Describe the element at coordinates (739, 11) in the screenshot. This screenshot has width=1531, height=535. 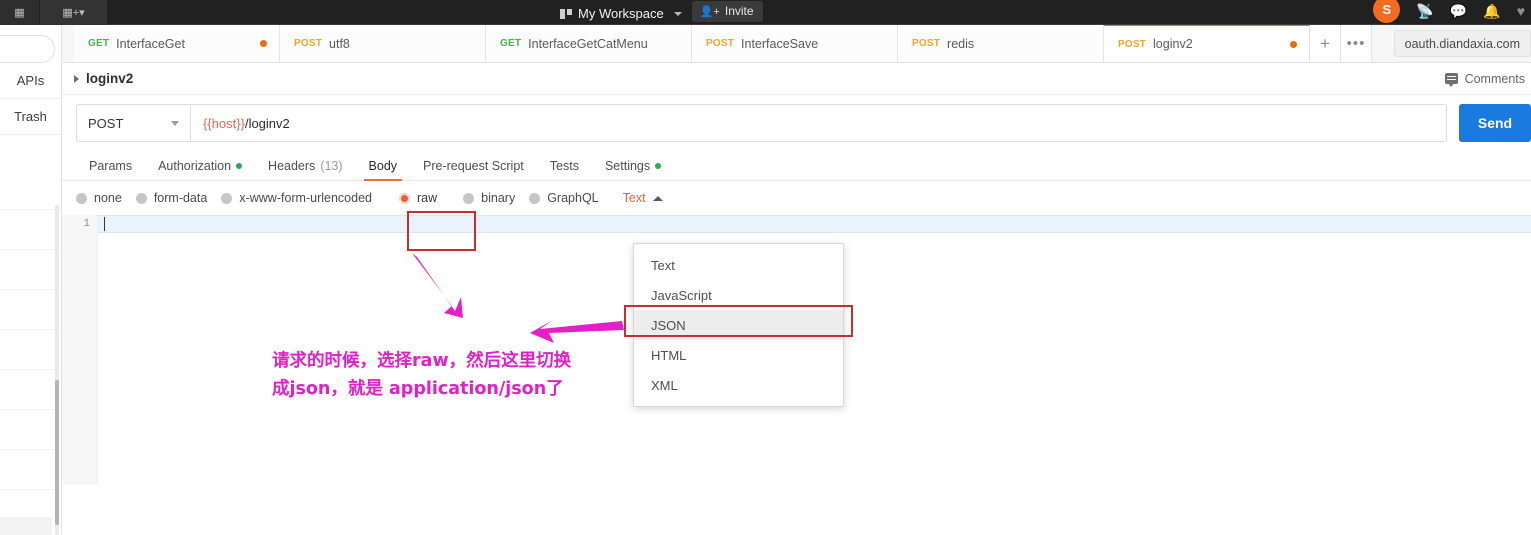
I see `invite-label: Invite` at that location.